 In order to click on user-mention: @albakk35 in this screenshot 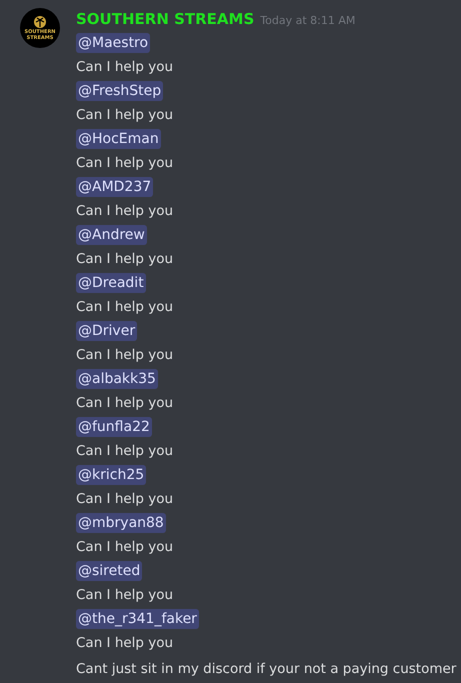, I will do `click(117, 379)`.